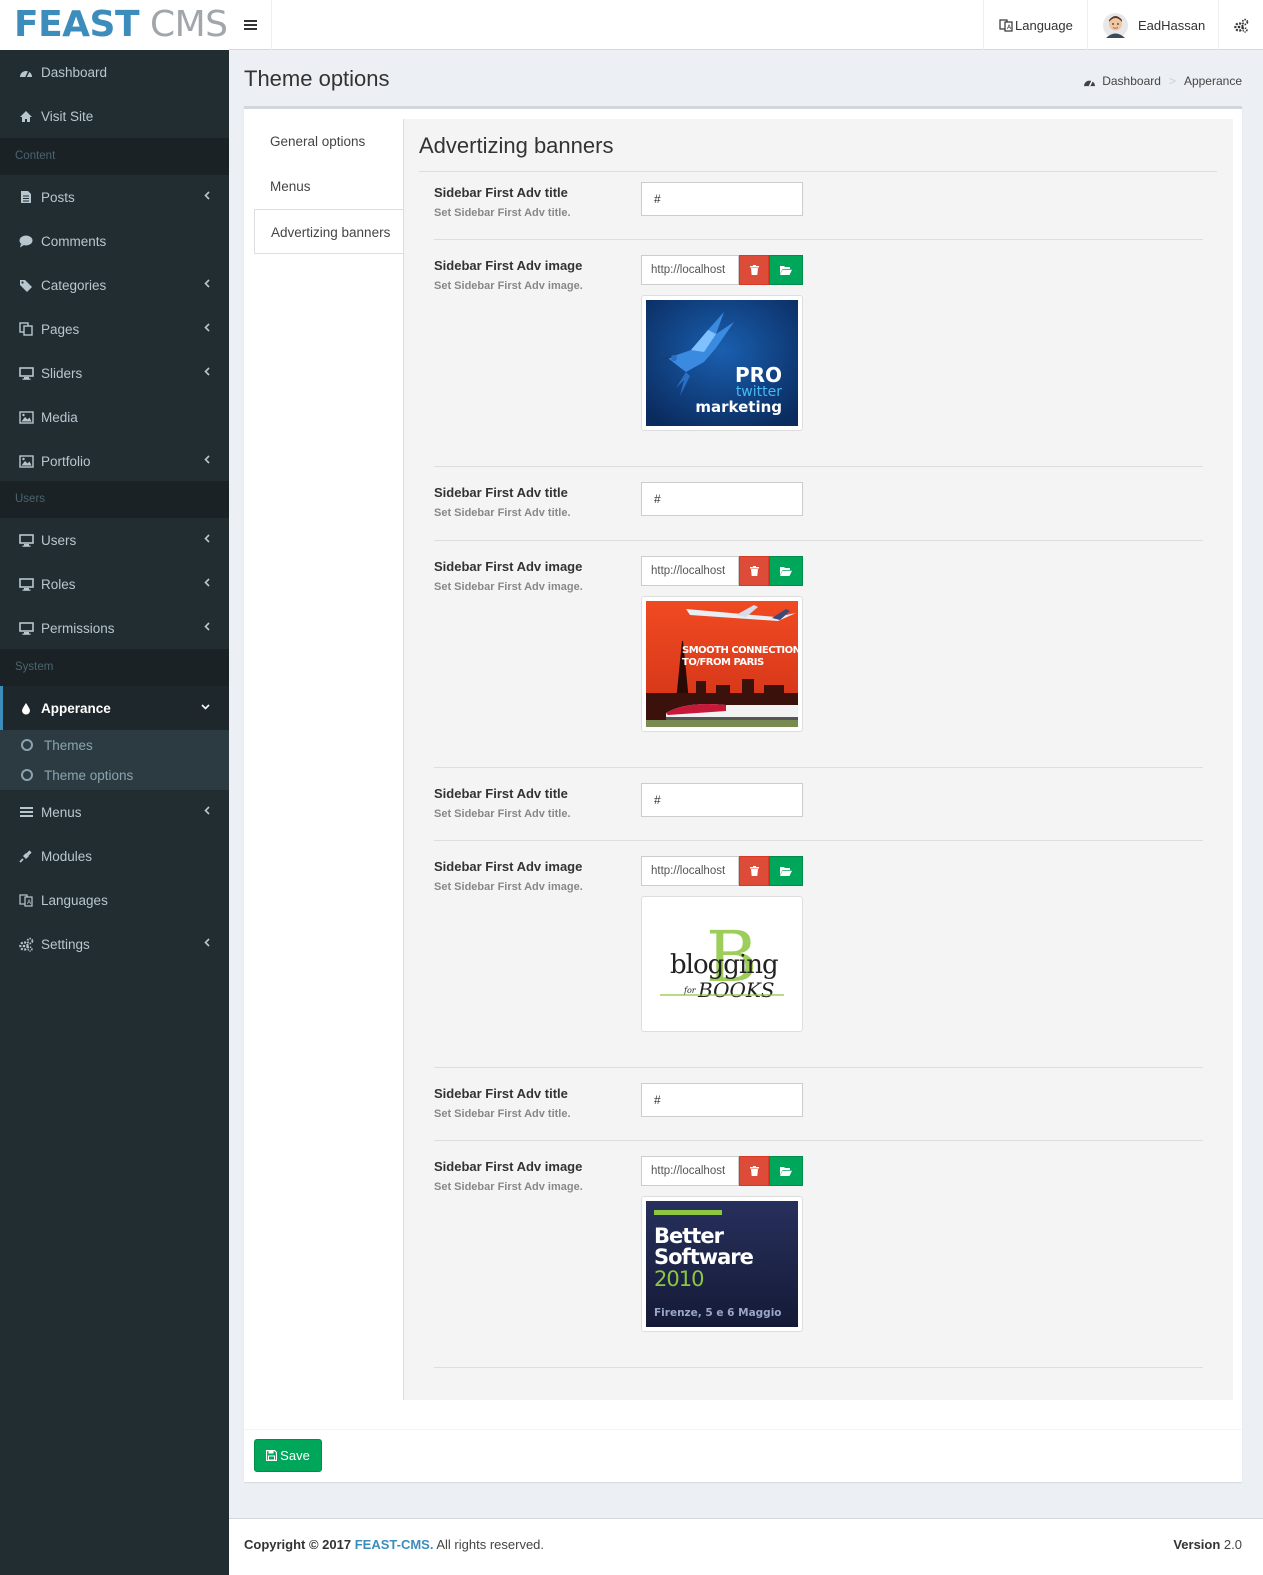  What do you see at coordinates (743, 1429) in the screenshot?
I see `box-footer-divider` at bounding box center [743, 1429].